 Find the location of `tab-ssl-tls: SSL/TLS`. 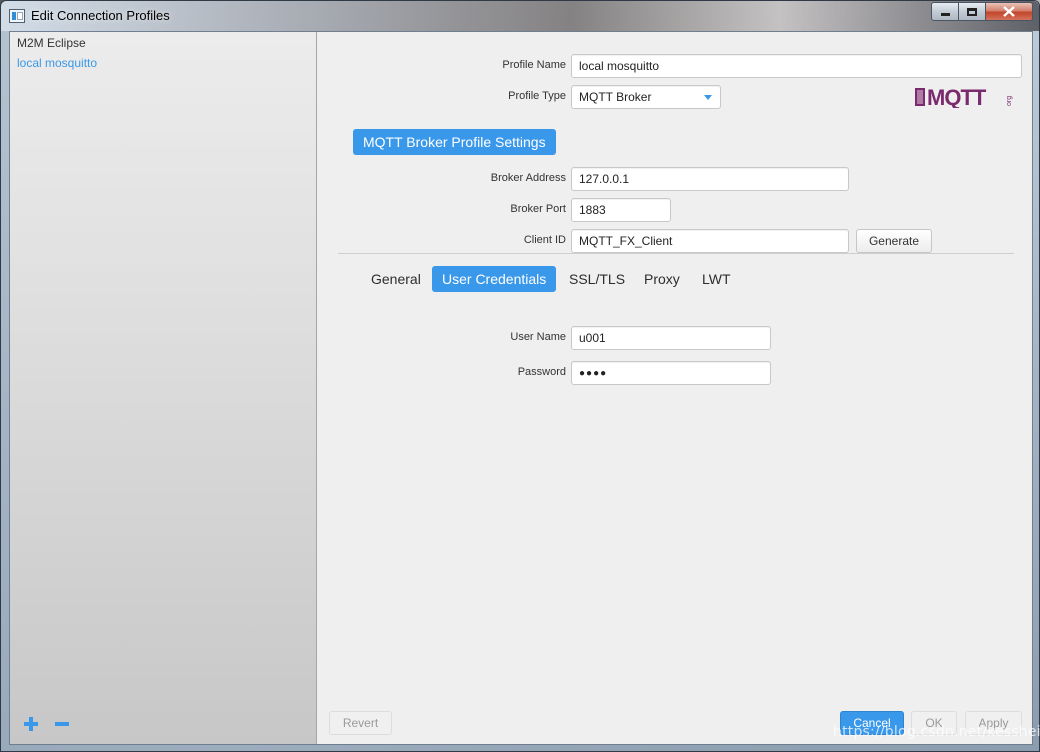

tab-ssl-tls: SSL/TLS is located at coordinates (597, 279).